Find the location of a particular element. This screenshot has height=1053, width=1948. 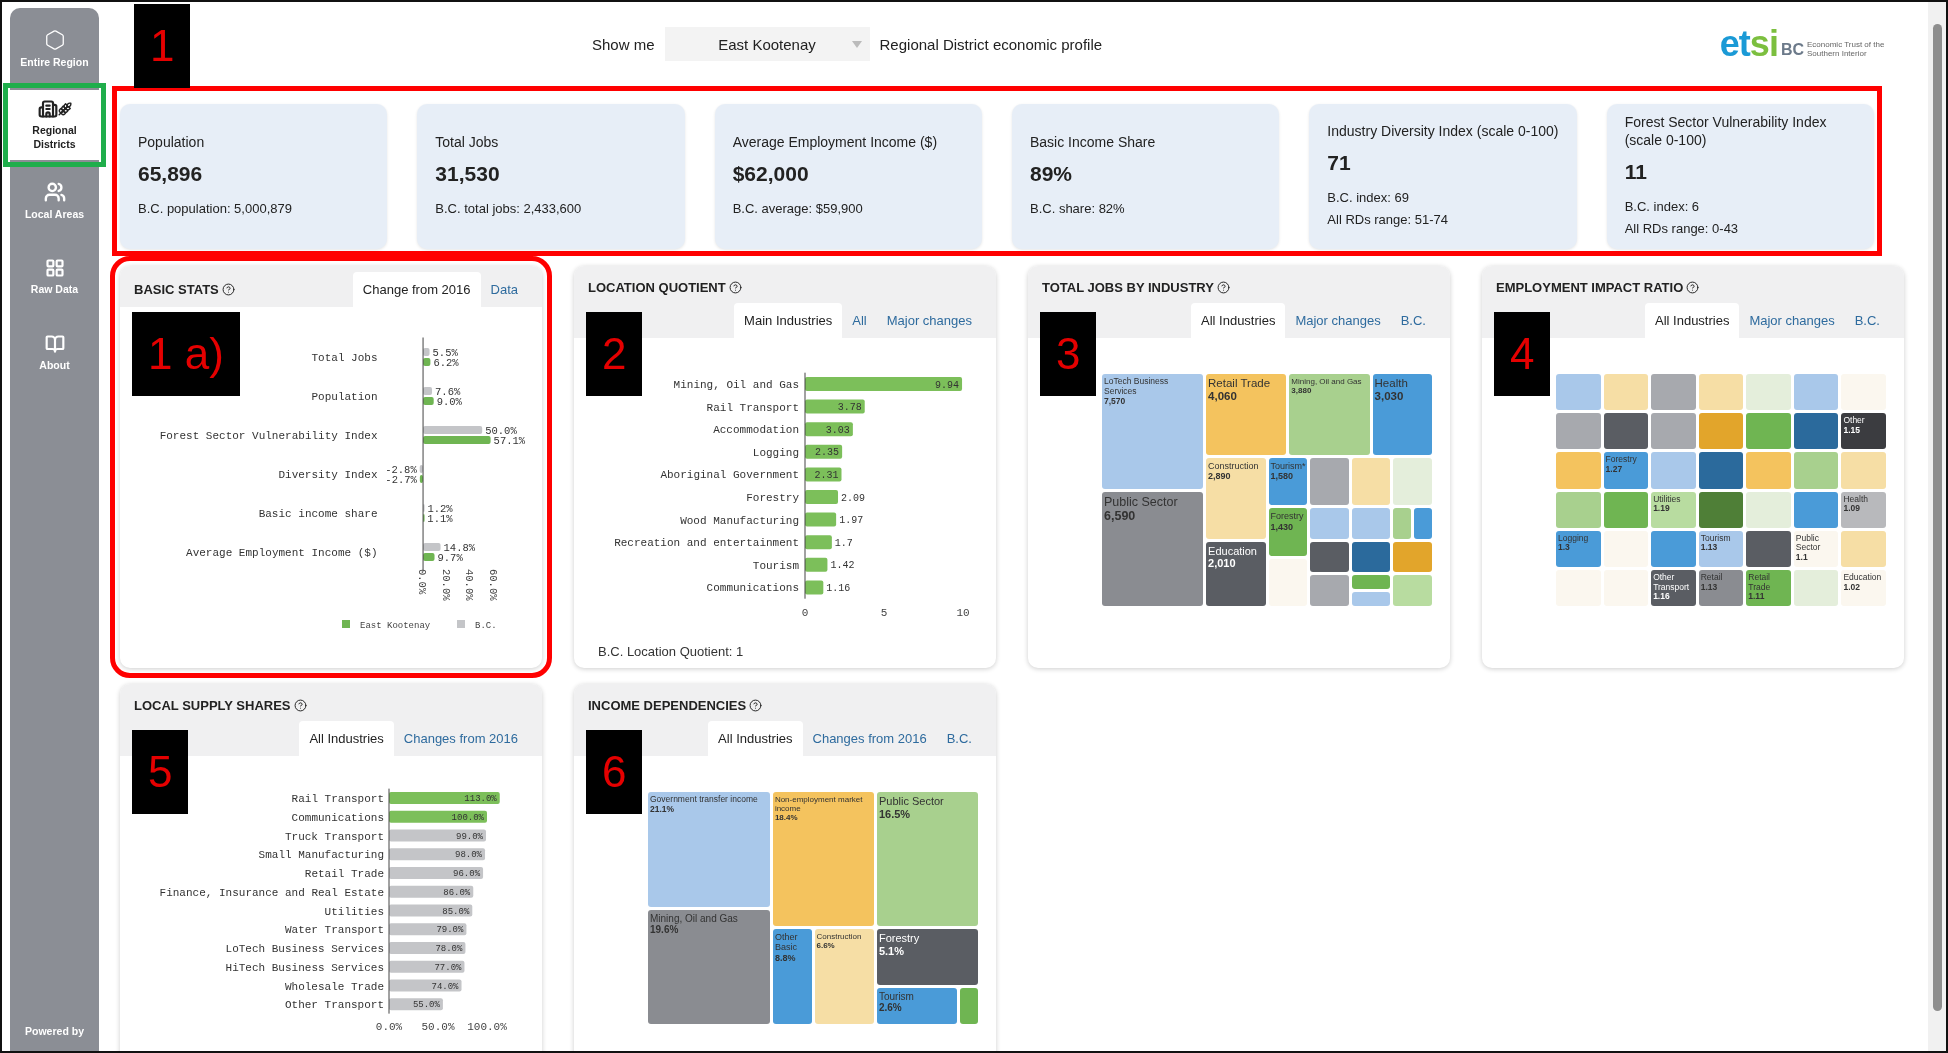

axis-label: LoTech Business Services is located at coordinates (304, 949).